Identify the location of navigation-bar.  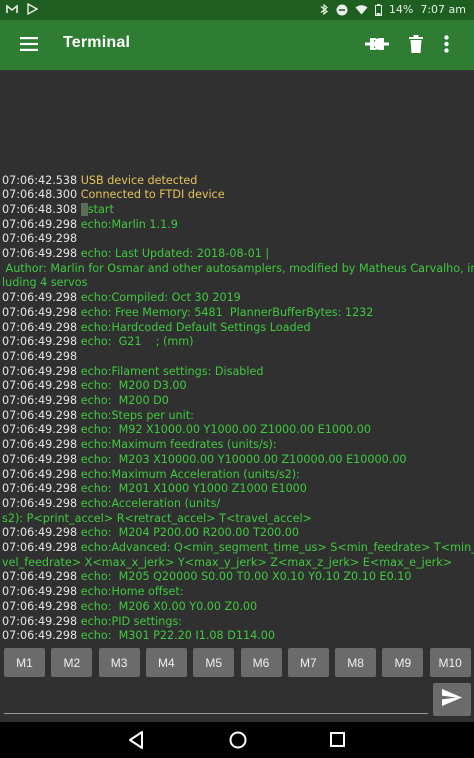
(237, 740).